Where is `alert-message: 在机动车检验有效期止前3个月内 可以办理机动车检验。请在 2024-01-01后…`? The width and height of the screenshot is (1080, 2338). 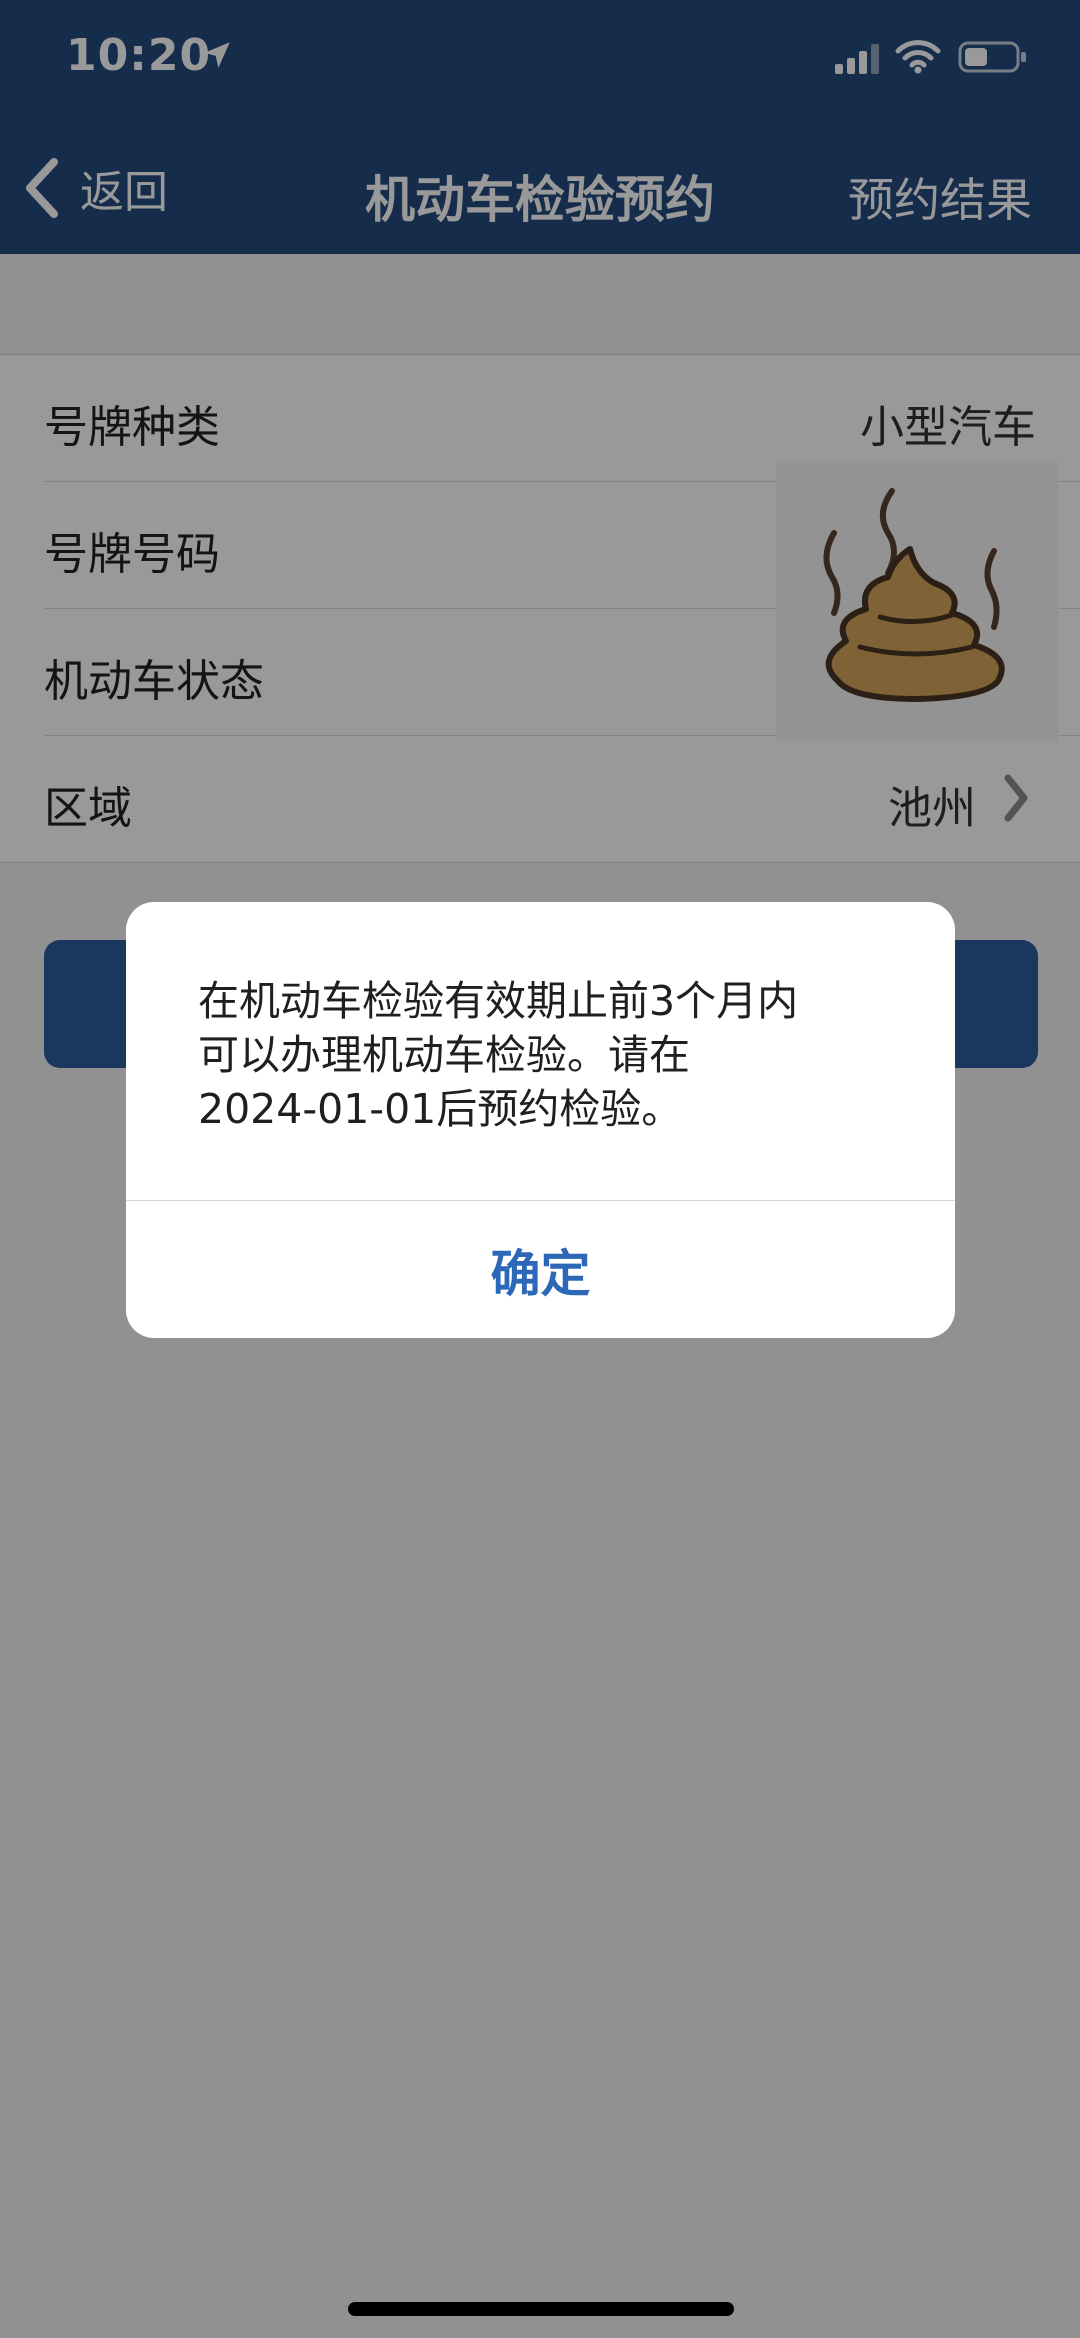 alert-message: 在机动车检验有效期止前3个月内 可以办理机动车检验。请在 2024-01-01后… is located at coordinates (548, 1055).